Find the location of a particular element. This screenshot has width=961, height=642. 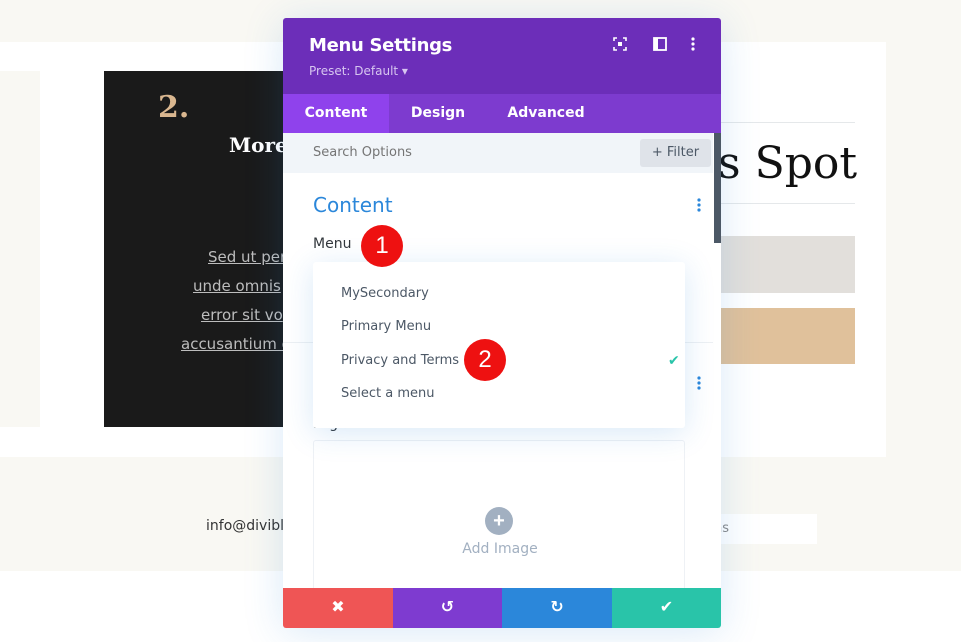

sidebar-toggle-icon is located at coordinates (660, 46).